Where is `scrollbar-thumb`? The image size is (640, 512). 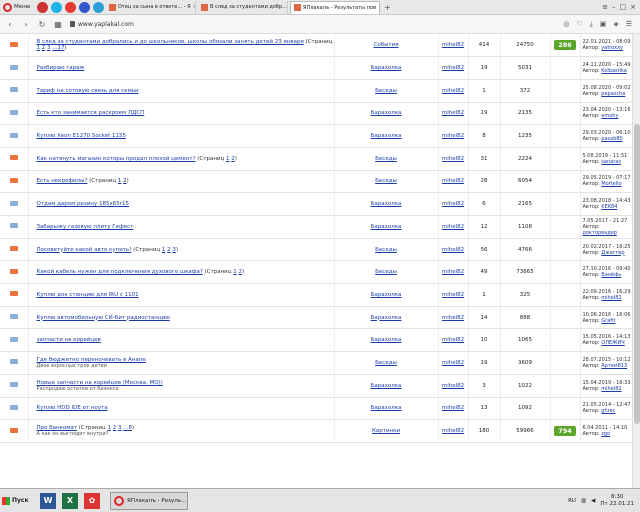 scrollbar-thumb is located at coordinates (637, 274).